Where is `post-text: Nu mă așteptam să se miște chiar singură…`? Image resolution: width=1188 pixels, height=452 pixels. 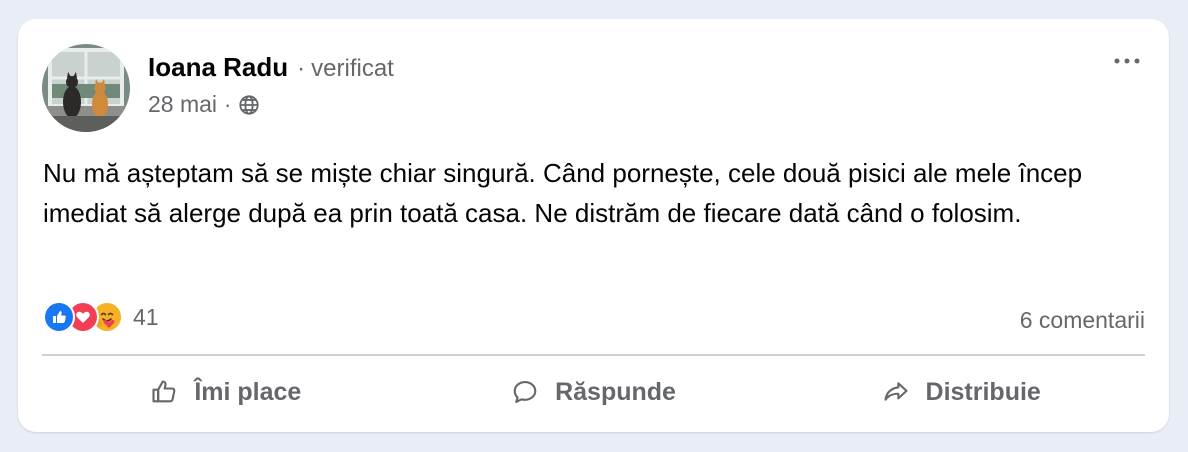 post-text: Nu mă așteptam să se miște chiar singură… is located at coordinates (563, 193).